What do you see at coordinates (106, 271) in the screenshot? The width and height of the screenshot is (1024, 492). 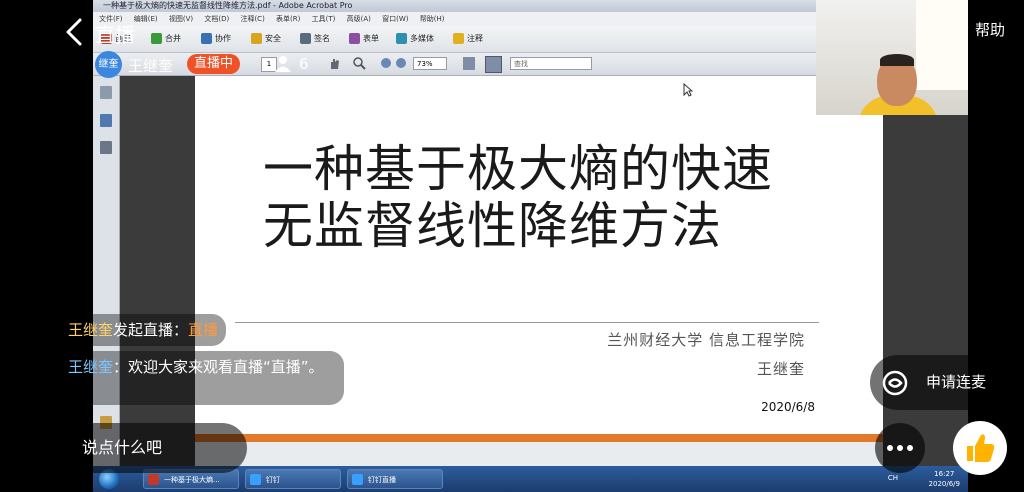 I see `acrobat-left-panel` at bounding box center [106, 271].